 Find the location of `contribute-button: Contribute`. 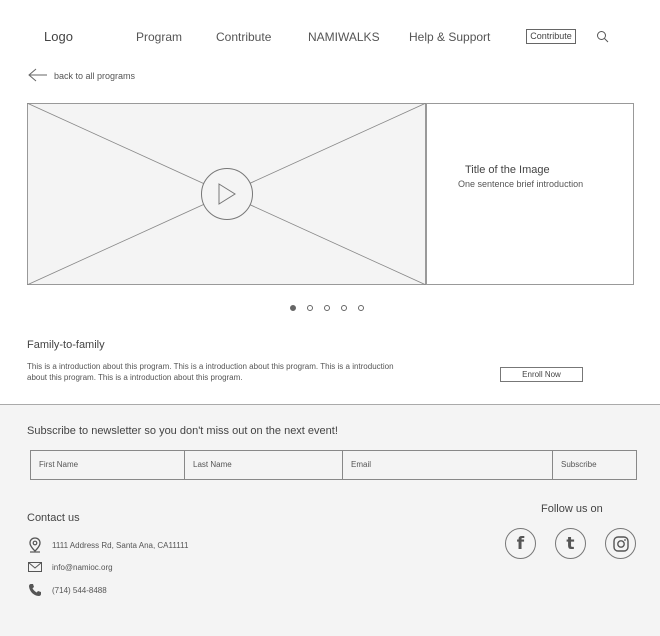

contribute-button: Contribute is located at coordinates (551, 36).